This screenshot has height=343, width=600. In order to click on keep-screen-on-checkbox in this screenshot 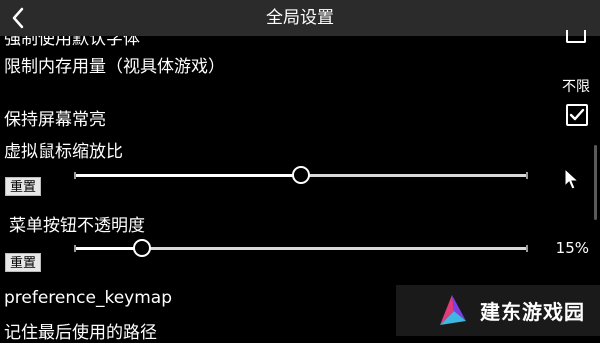, I will do `click(577, 115)`.